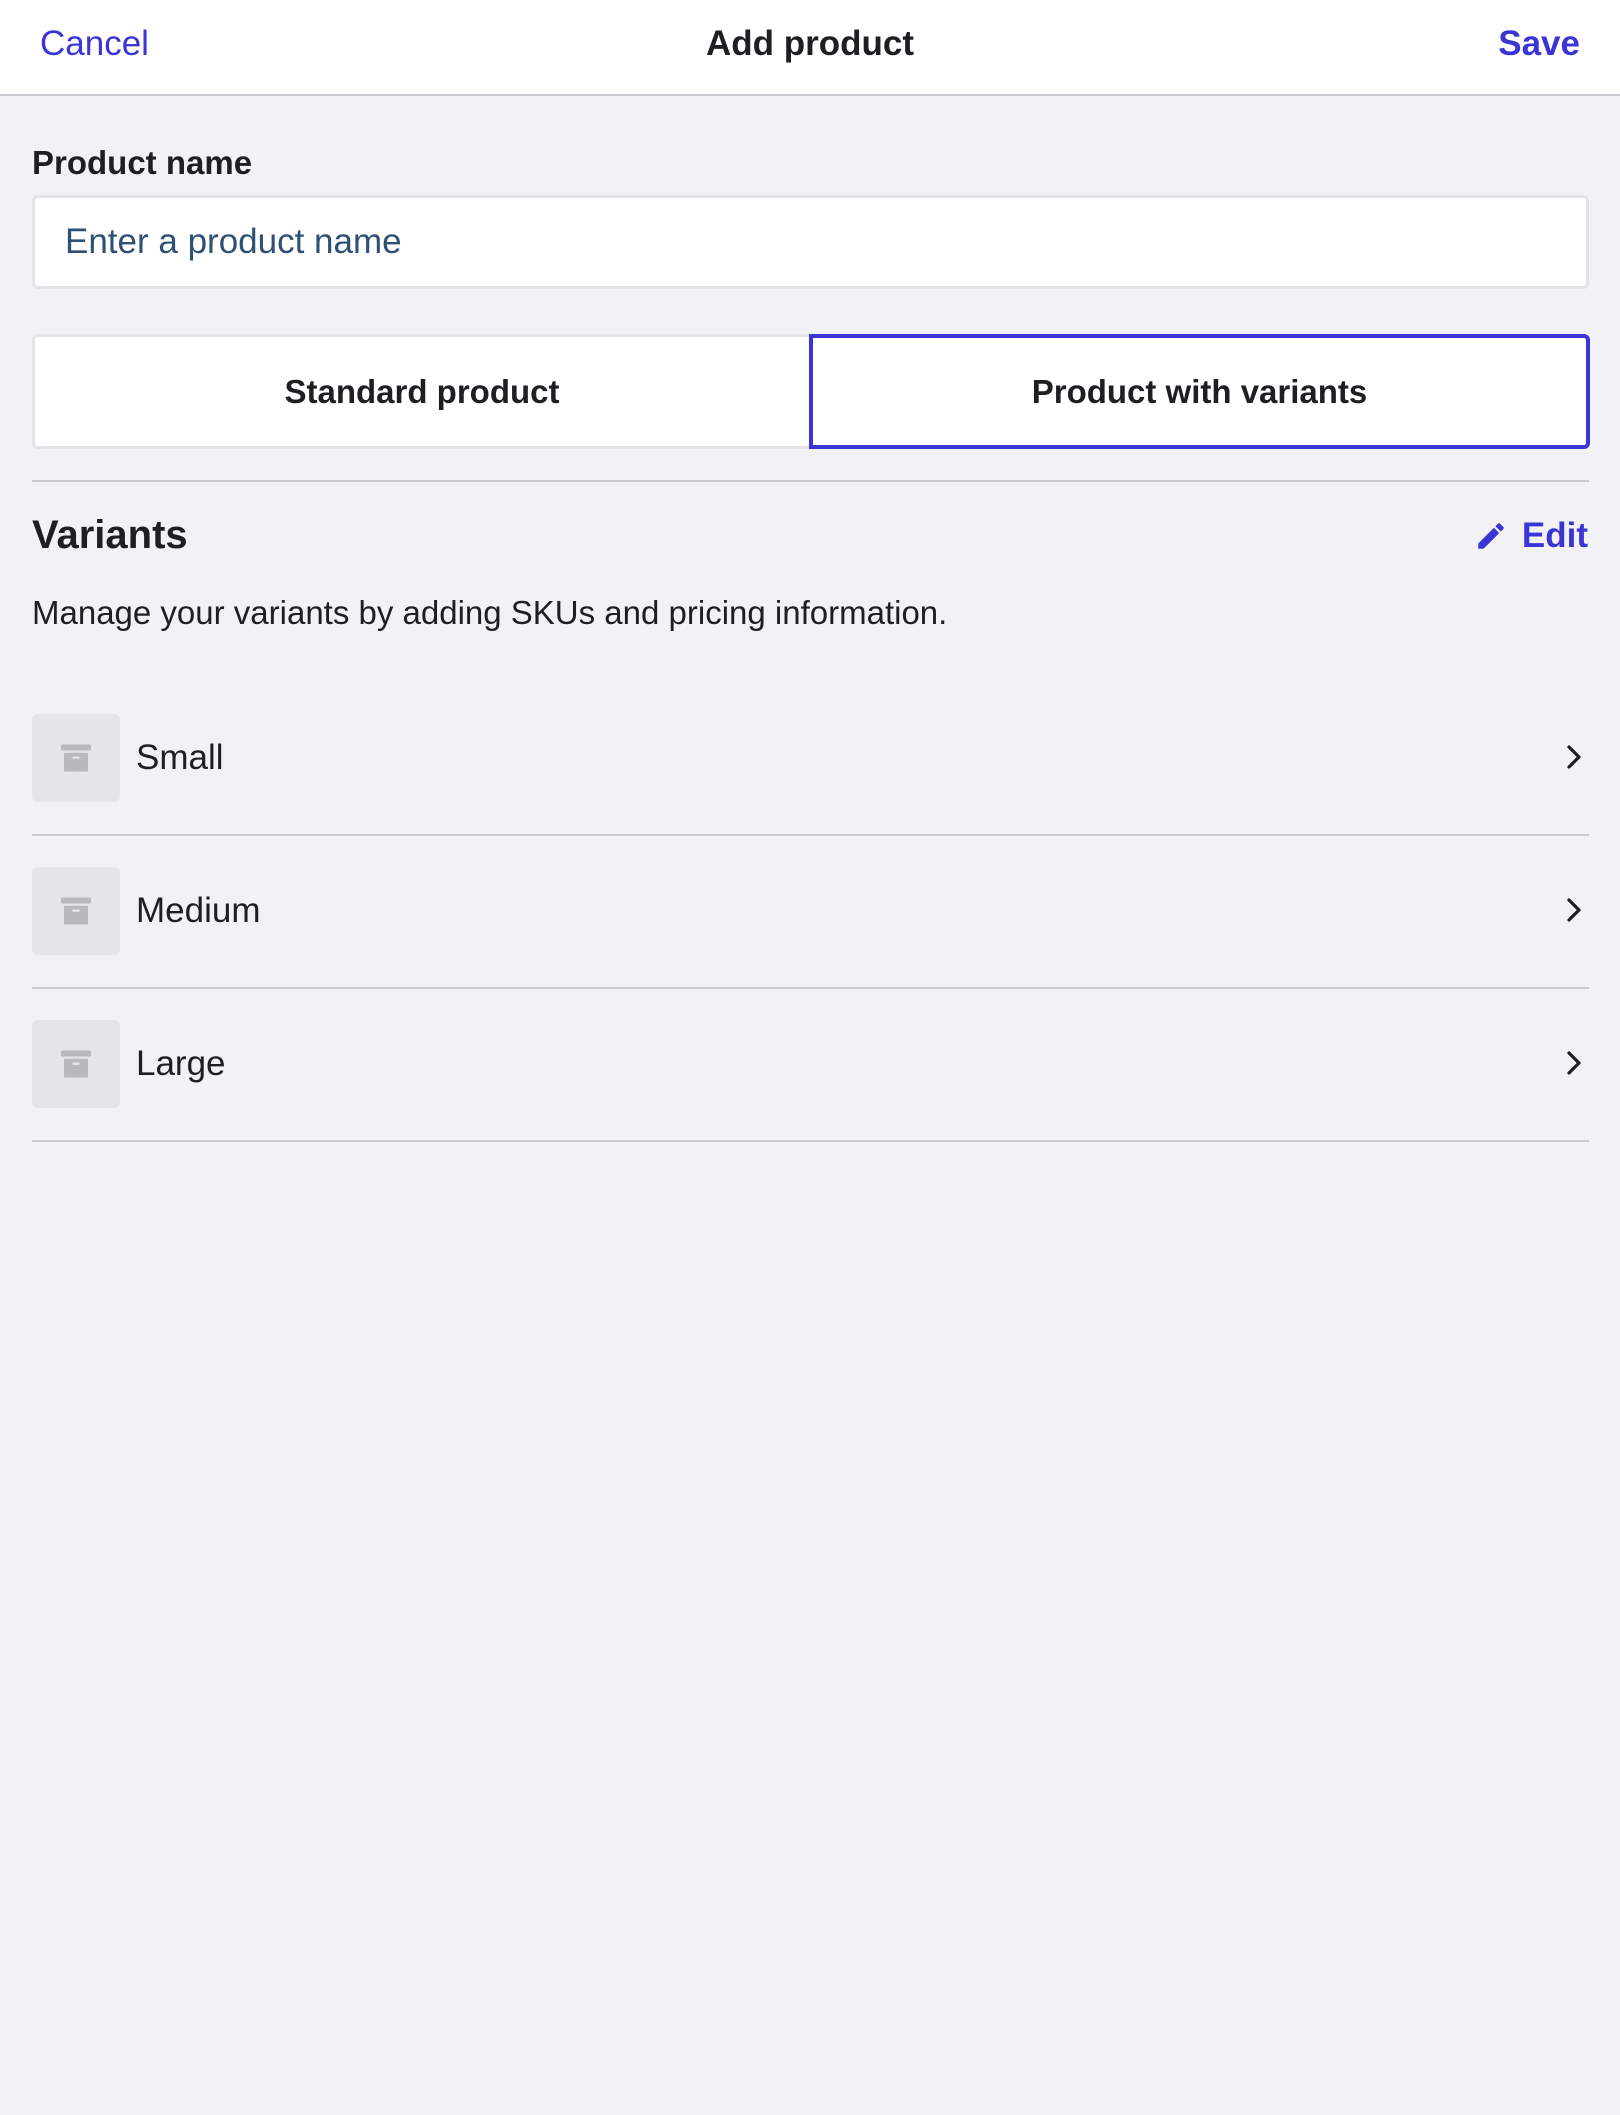  What do you see at coordinates (1539, 44) in the screenshot?
I see `save-button: Save` at bounding box center [1539, 44].